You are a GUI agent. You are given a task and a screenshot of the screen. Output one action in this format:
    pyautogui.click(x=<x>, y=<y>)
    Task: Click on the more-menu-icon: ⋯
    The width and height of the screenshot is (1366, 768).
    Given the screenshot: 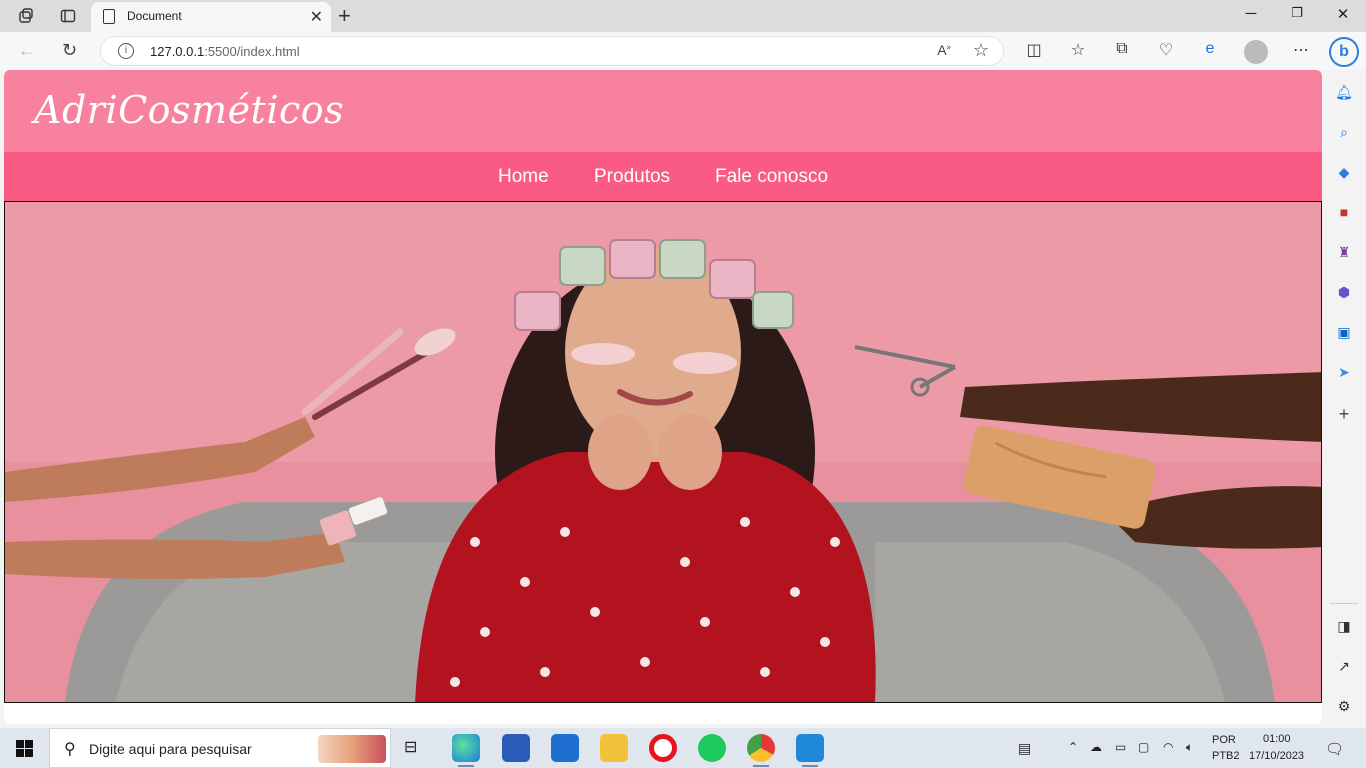 What is the action you would take?
    pyautogui.click(x=1301, y=50)
    